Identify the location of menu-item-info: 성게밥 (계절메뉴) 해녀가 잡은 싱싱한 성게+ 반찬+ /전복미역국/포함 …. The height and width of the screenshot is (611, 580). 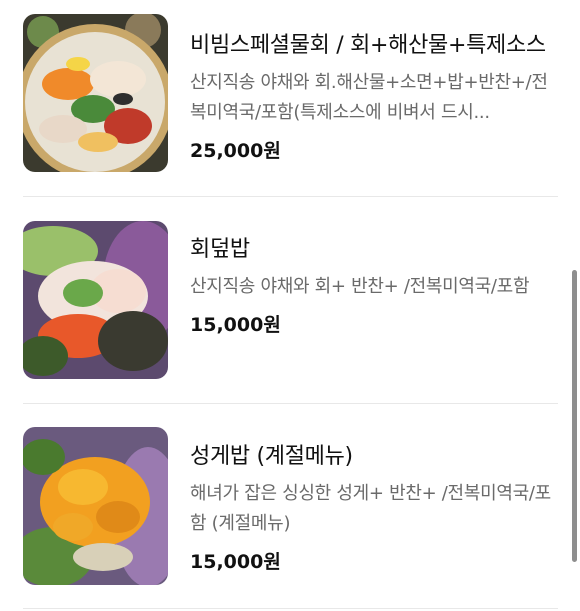
(375, 509).